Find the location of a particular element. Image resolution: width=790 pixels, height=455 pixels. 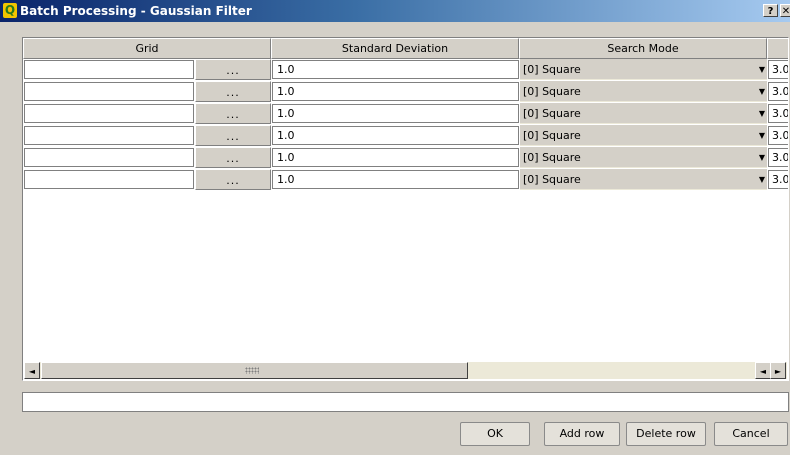

horizontal-scrollbar: ◄ ◄ ► is located at coordinates (405, 370).